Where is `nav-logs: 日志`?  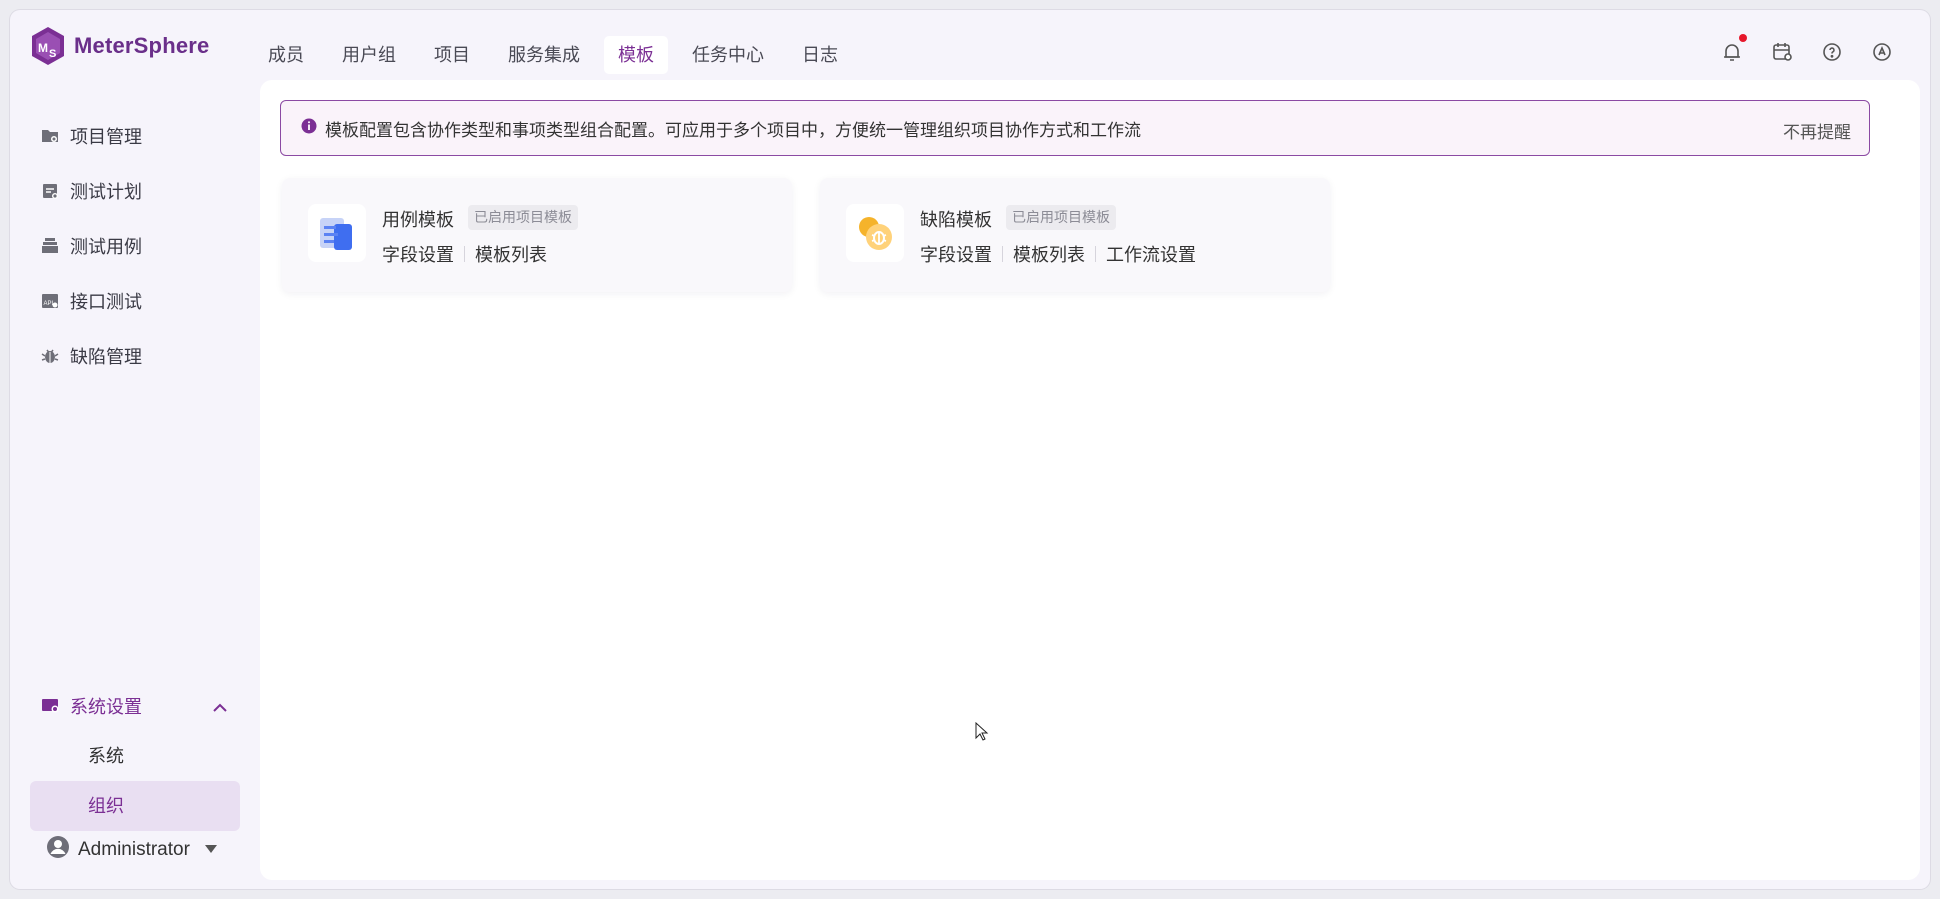 nav-logs: 日志 is located at coordinates (820, 55).